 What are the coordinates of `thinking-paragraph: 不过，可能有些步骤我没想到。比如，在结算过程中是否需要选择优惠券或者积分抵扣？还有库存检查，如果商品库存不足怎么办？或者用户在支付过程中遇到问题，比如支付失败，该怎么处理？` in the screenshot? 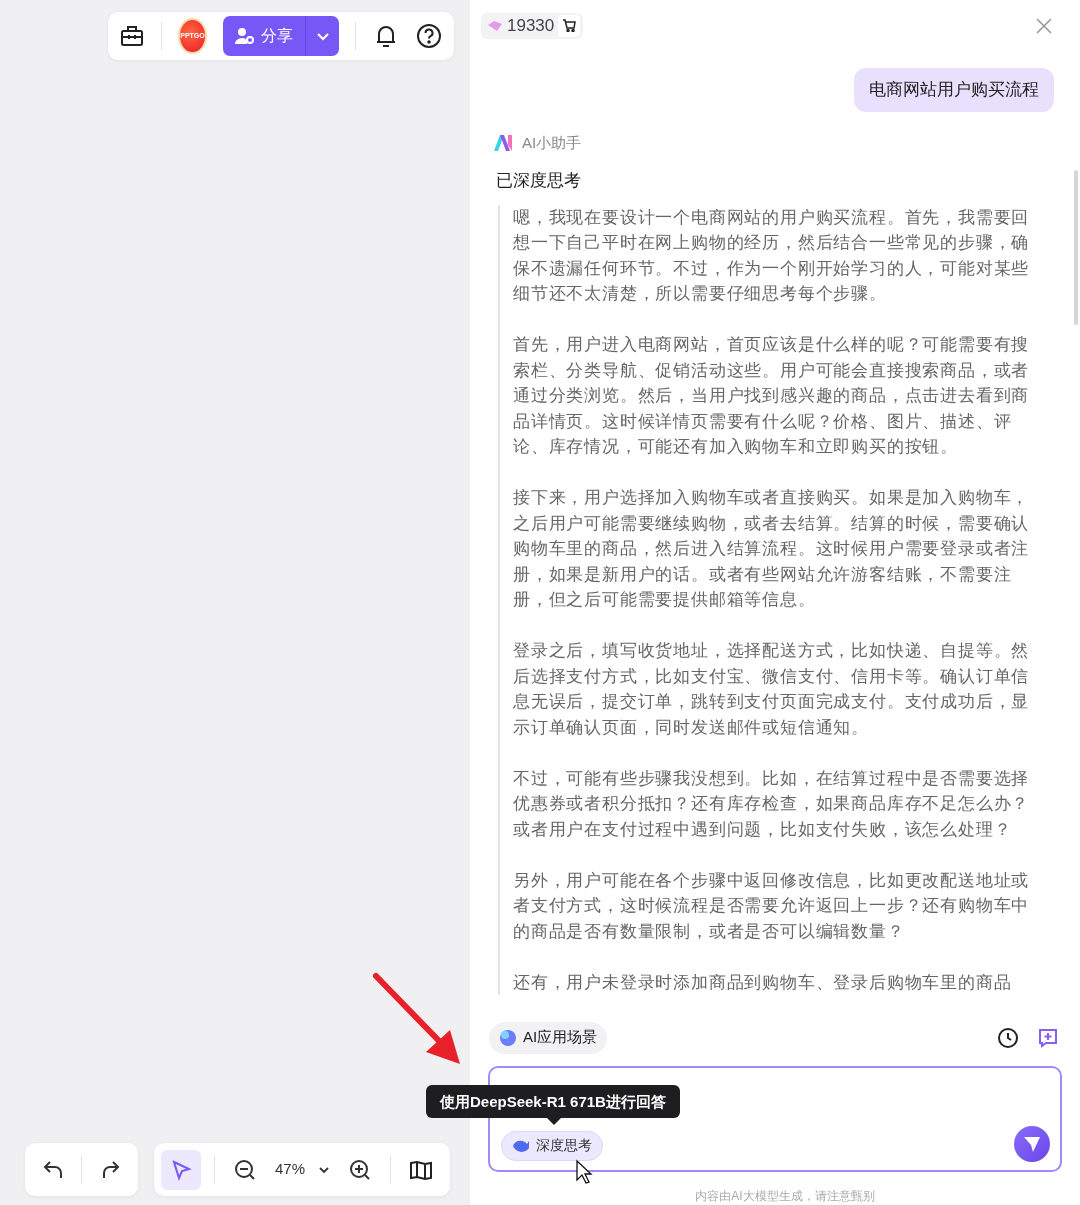 It's located at (772, 804).